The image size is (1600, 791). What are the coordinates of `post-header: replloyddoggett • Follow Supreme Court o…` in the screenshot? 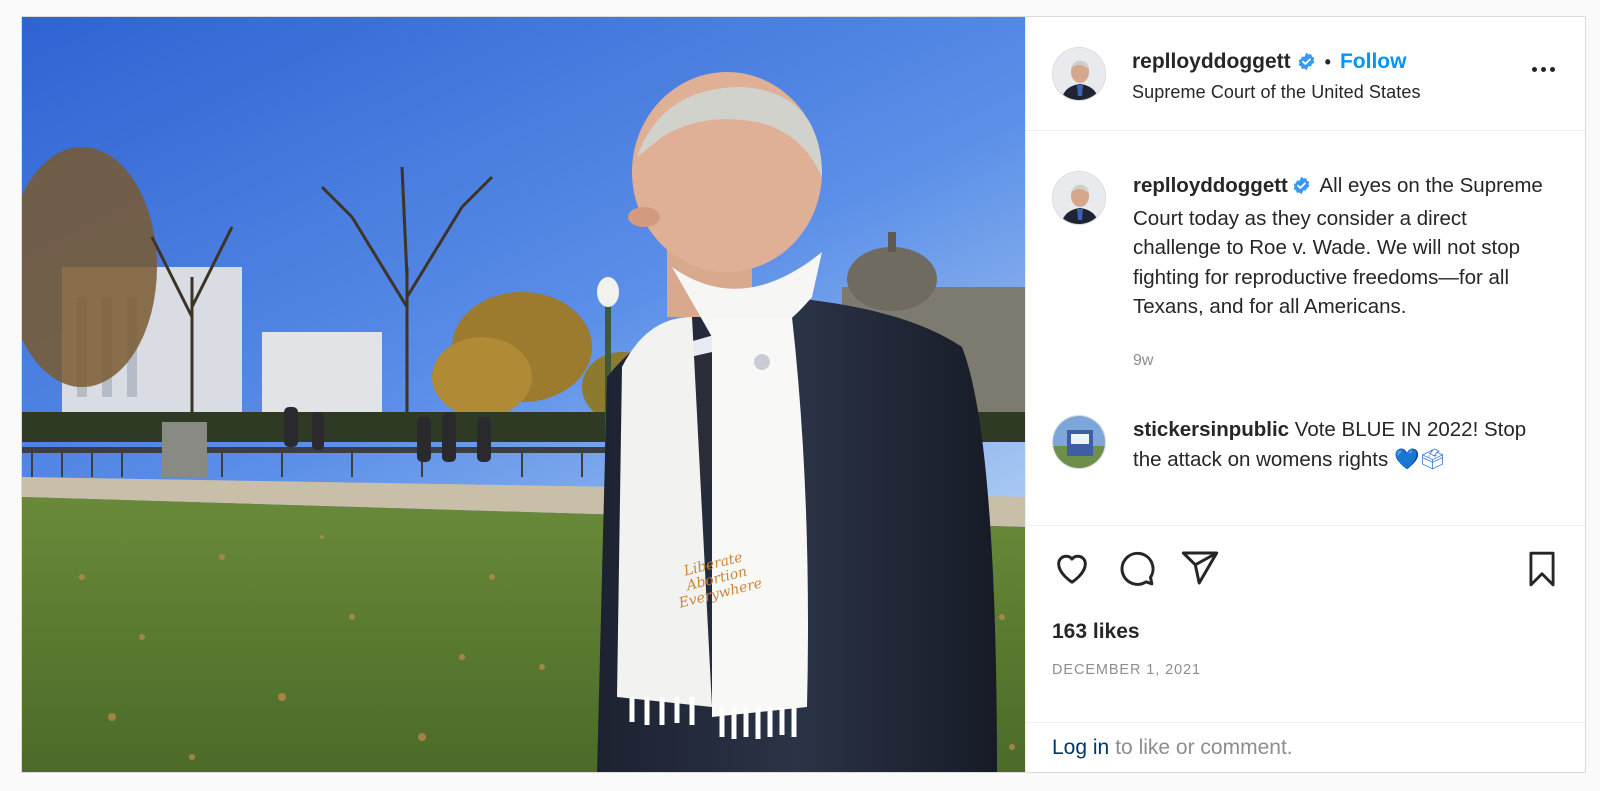 It's located at (1305, 74).